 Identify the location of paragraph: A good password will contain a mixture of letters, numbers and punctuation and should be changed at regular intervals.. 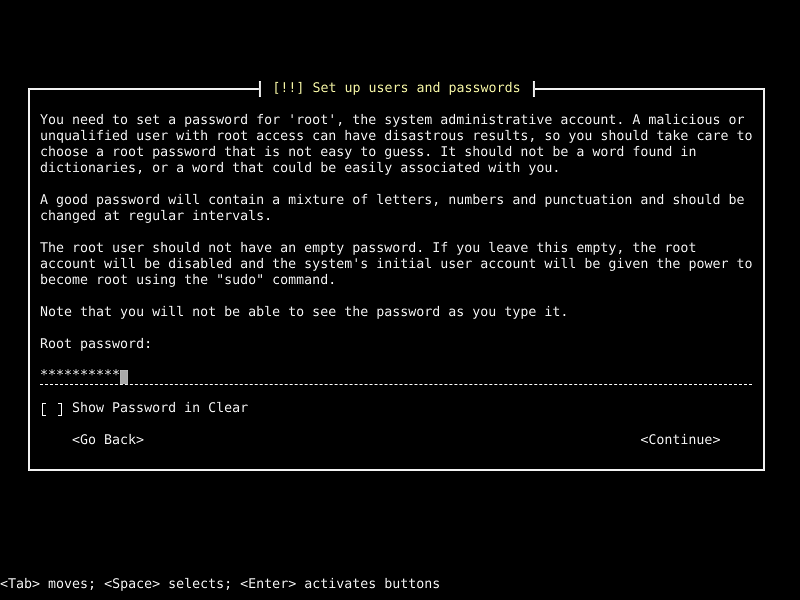
(393, 209).